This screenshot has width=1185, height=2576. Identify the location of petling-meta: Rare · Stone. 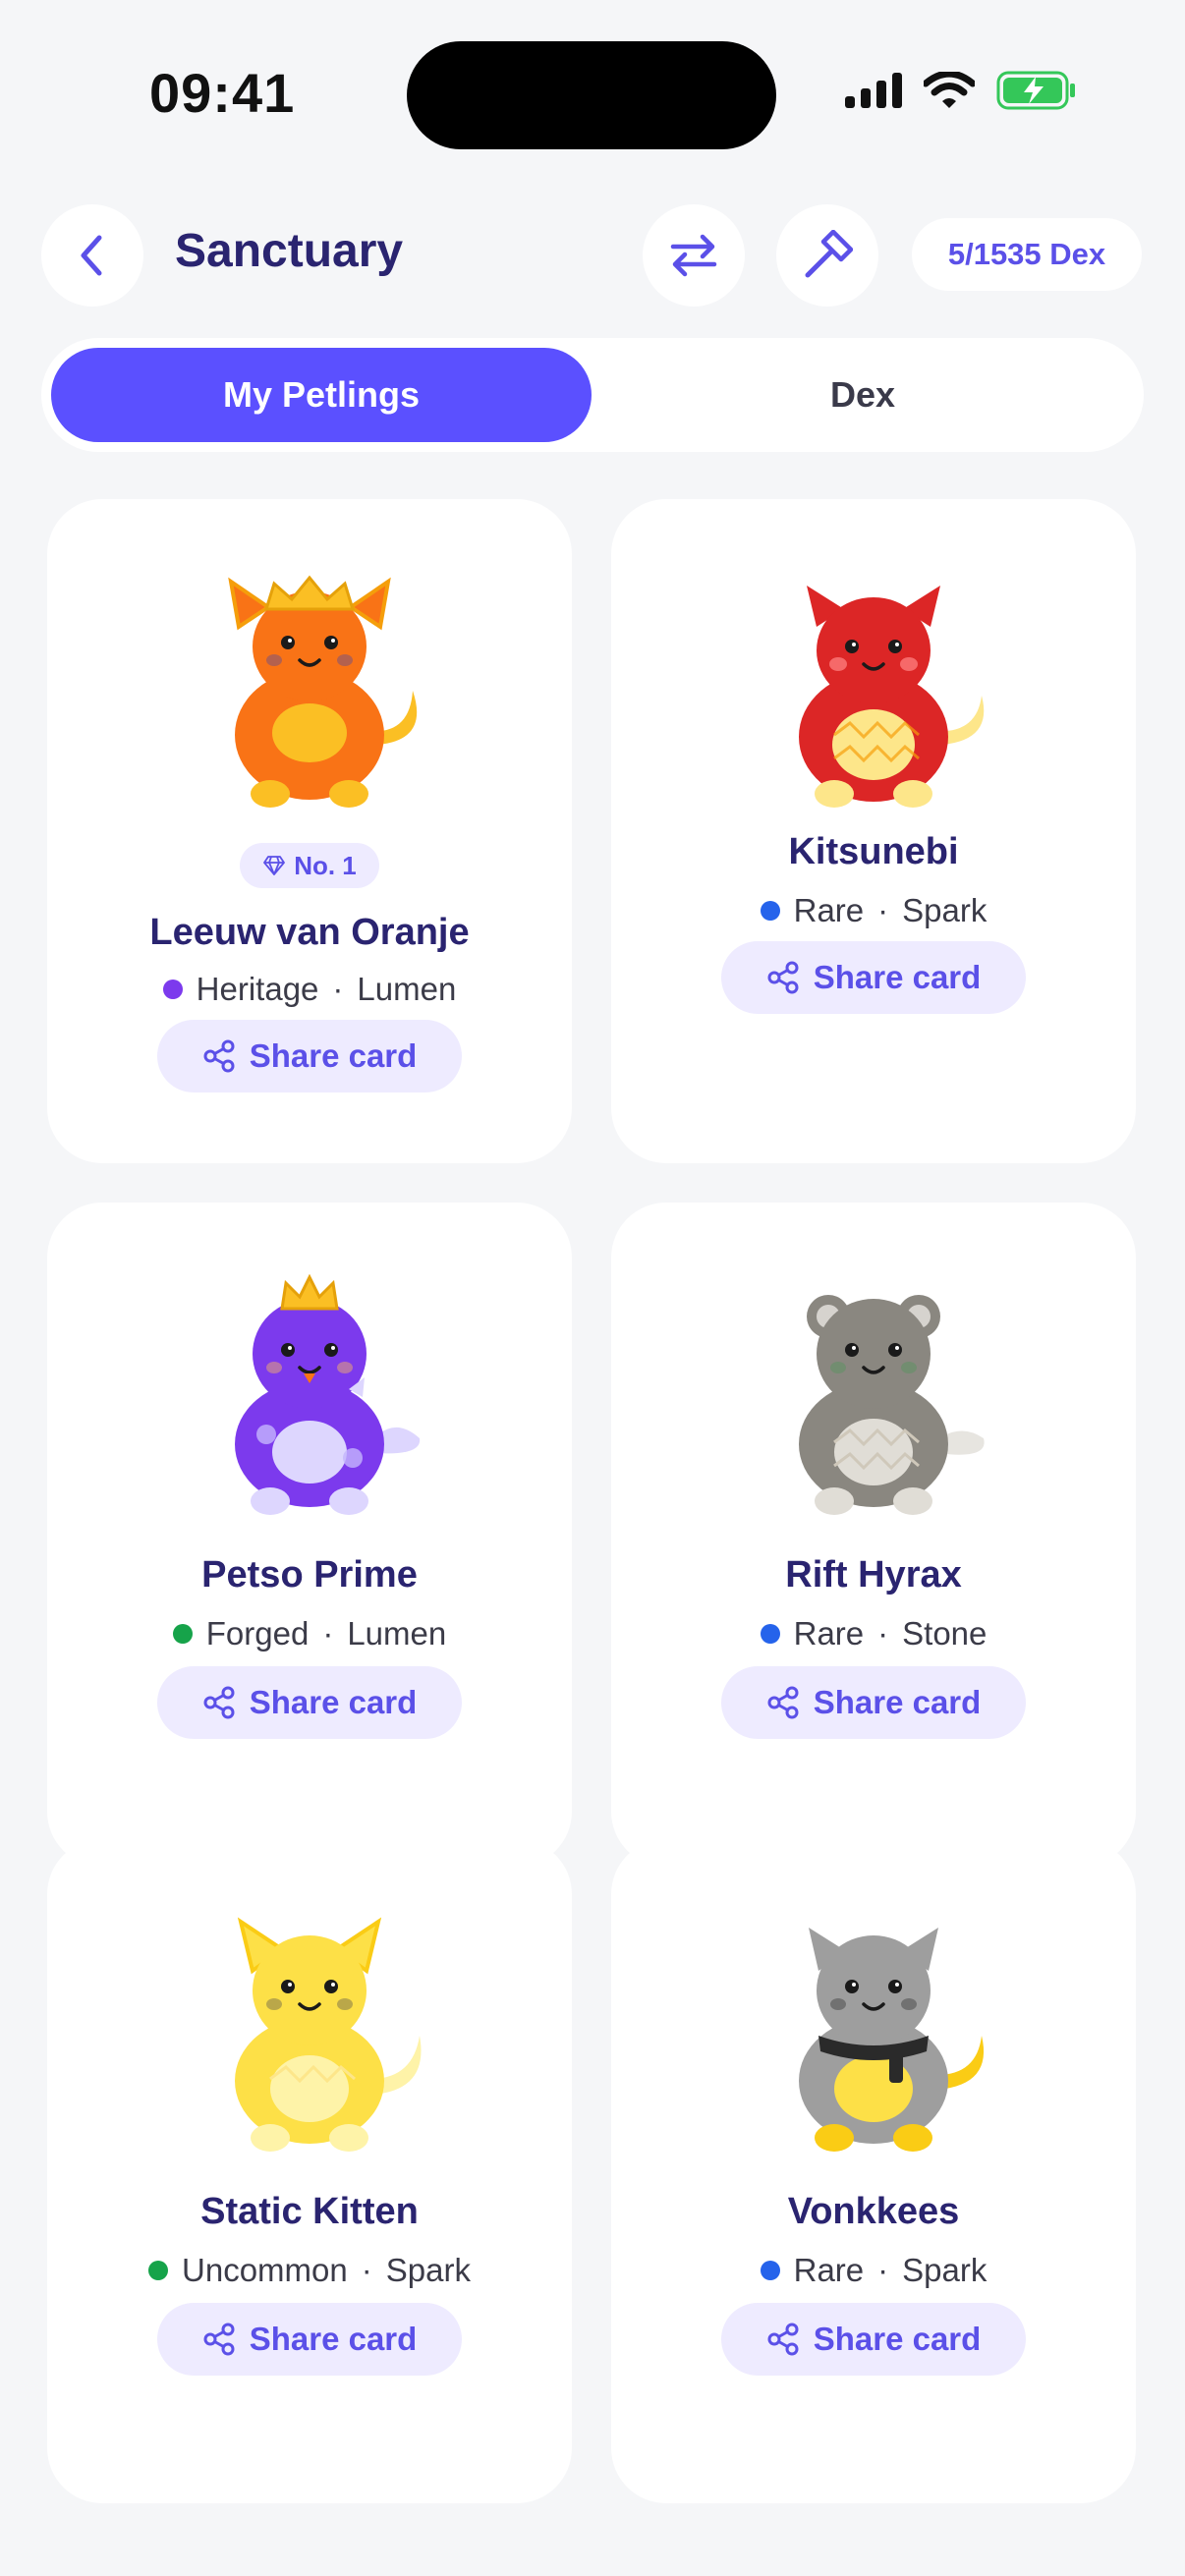
(874, 1633).